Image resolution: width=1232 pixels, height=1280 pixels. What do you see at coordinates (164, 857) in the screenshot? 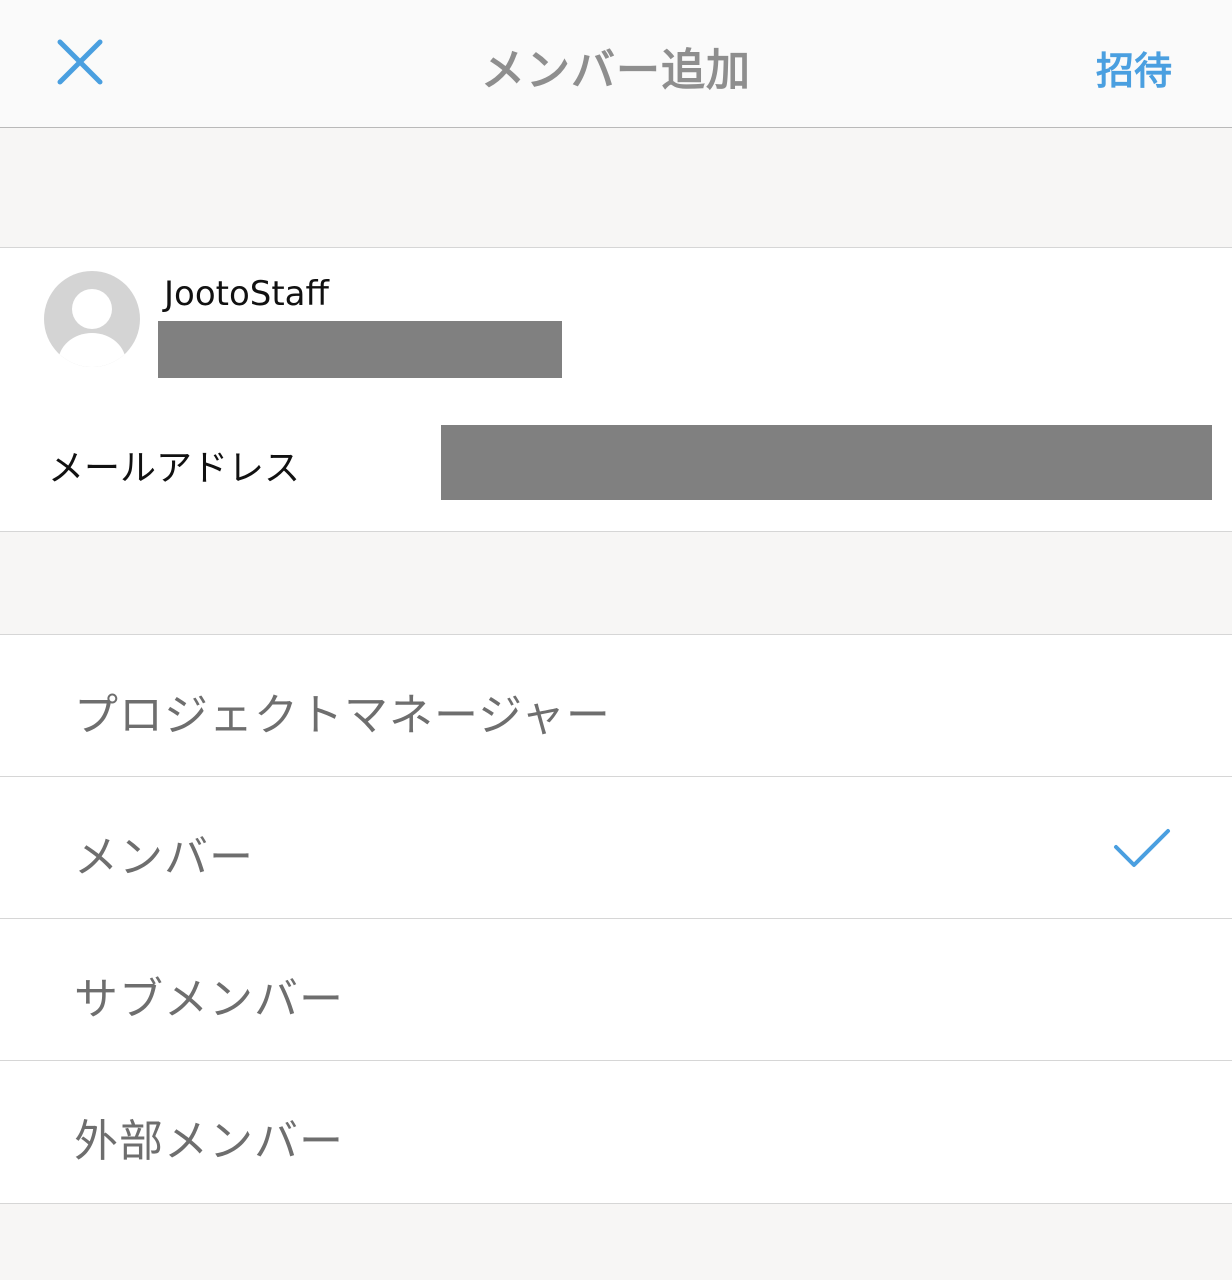
I see `role-label: メンバー` at bounding box center [164, 857].